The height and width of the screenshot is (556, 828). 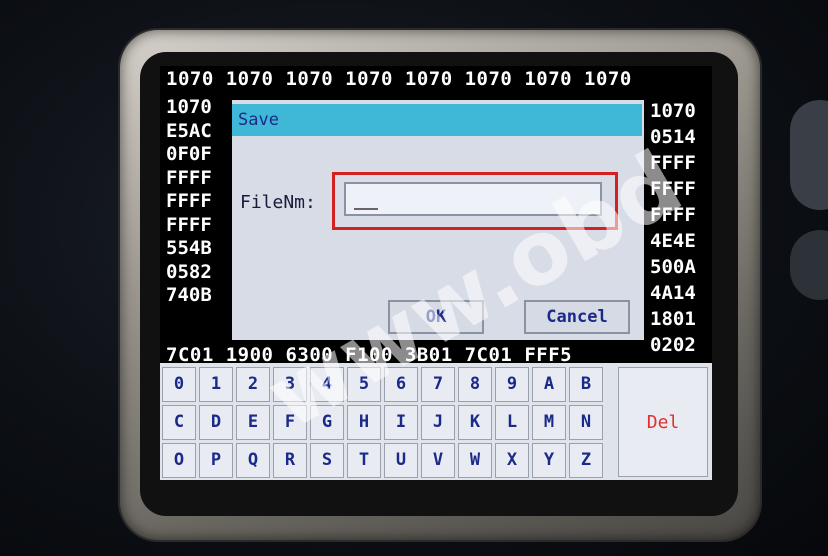 I want to click on filename-label: FileNm:, so click(x=278, y=202).